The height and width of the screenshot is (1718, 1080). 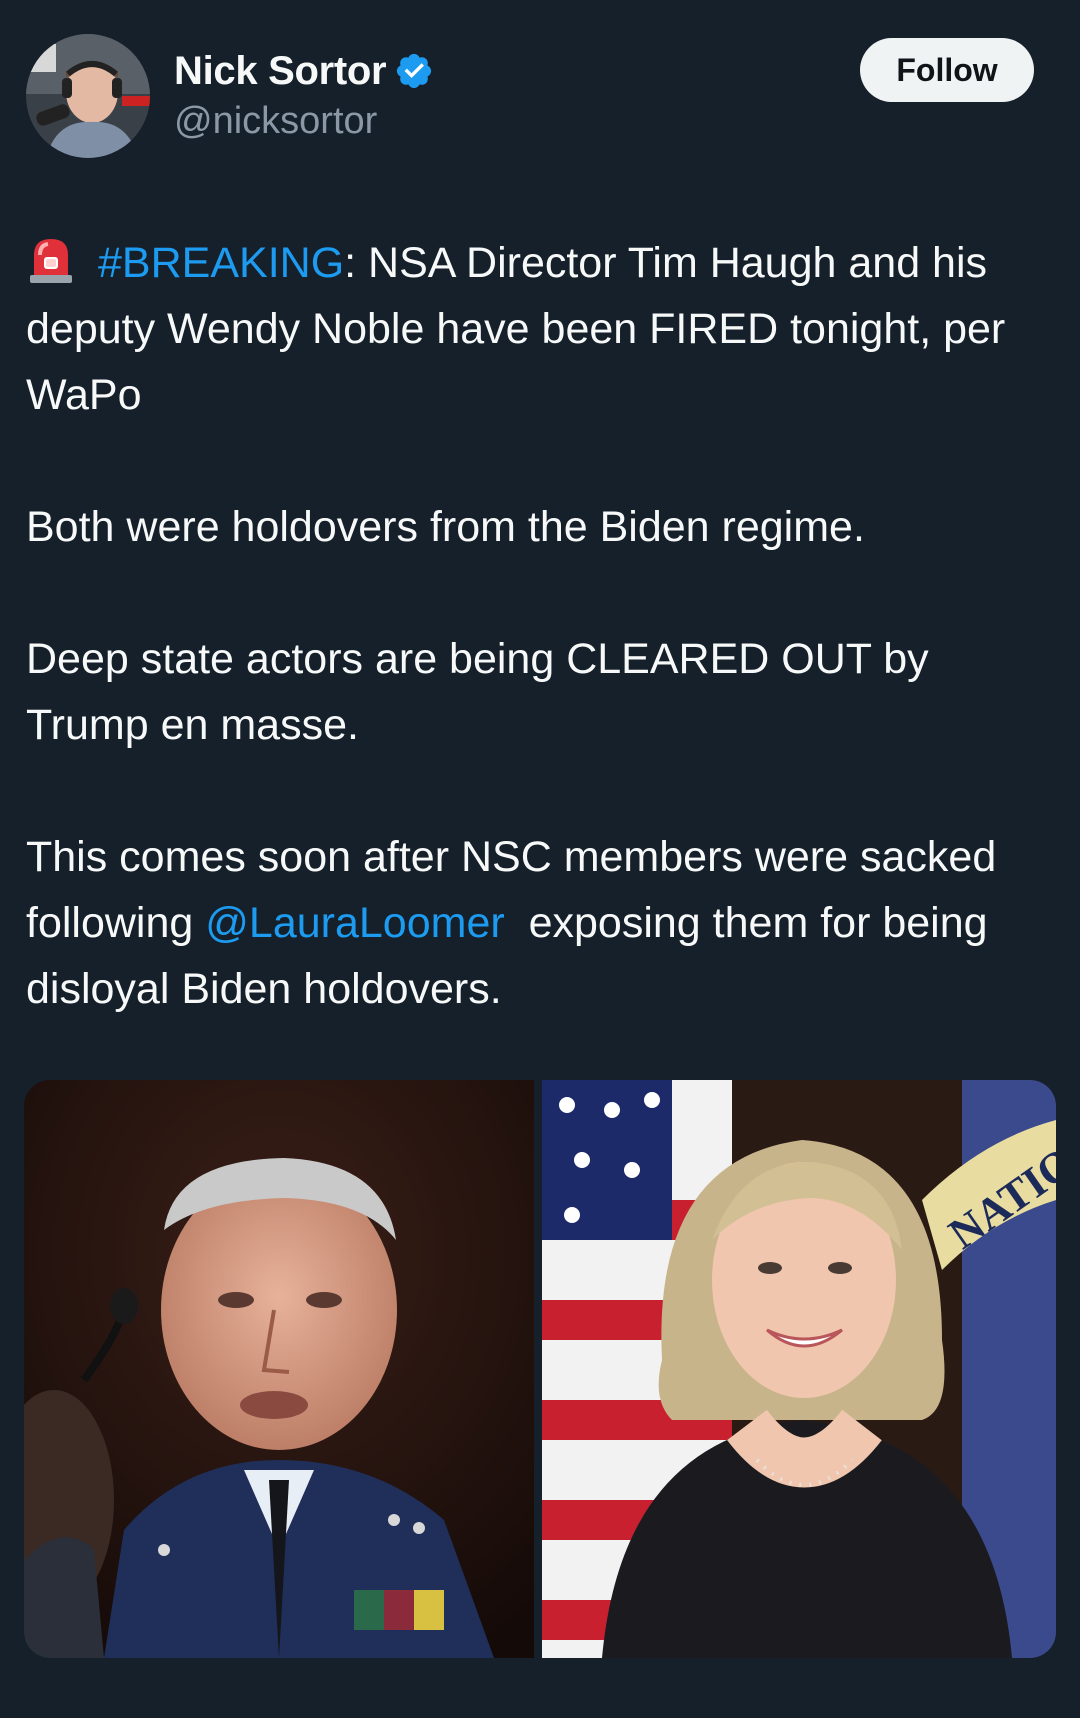 I want to click on police-siren-emoji-icon, so click(x=51, y=261).